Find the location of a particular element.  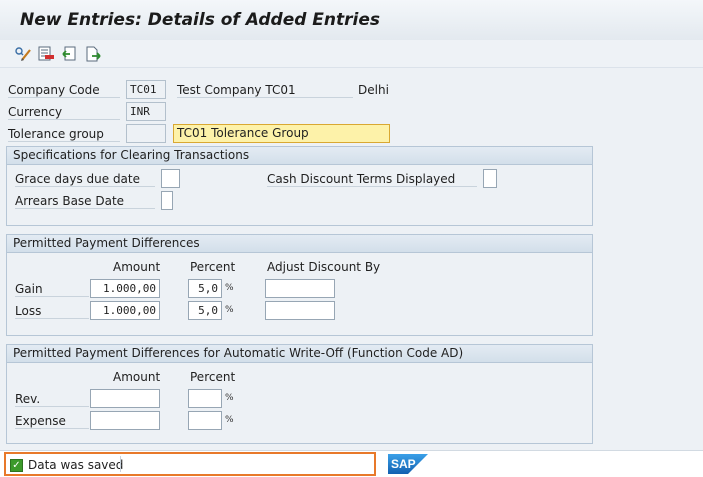

display-change-icon is located at coordinates (23, 54).